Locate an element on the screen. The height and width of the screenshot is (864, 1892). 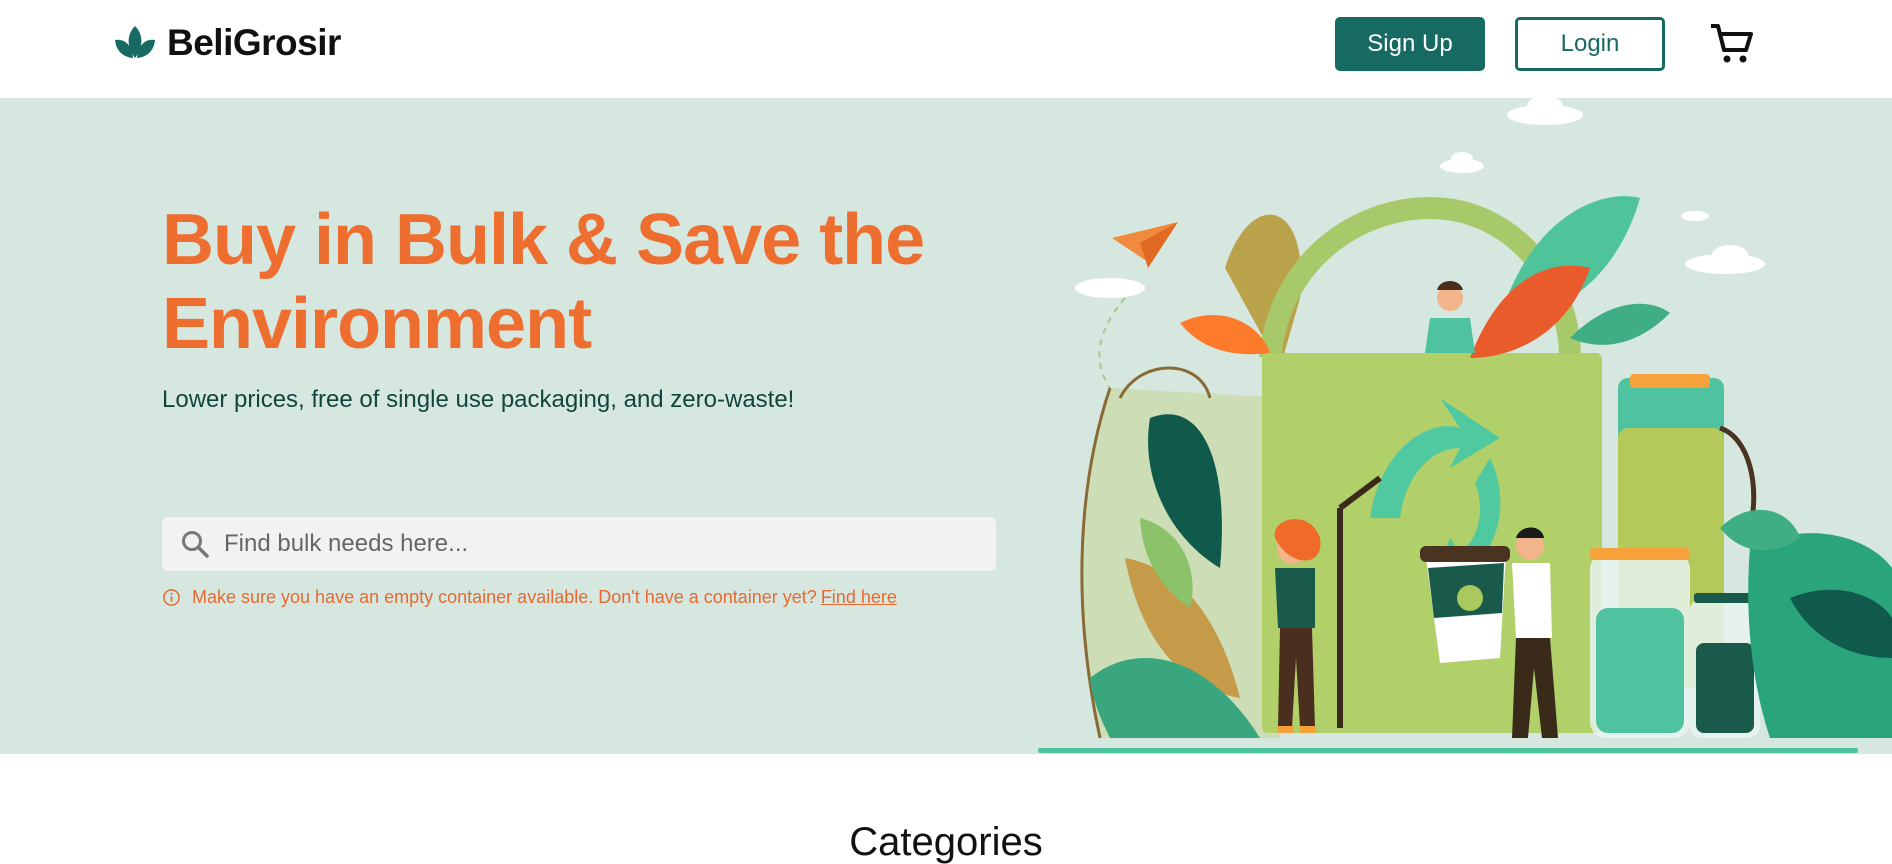
info-icon is located at coordinates (171, 597).